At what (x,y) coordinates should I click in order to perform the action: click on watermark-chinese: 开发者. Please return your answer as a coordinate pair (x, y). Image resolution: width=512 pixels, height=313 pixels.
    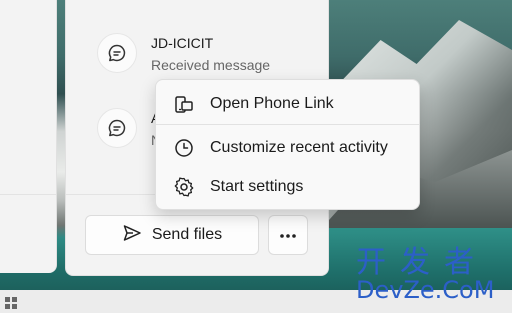
    Looking at the image, I should click on (422, 262).